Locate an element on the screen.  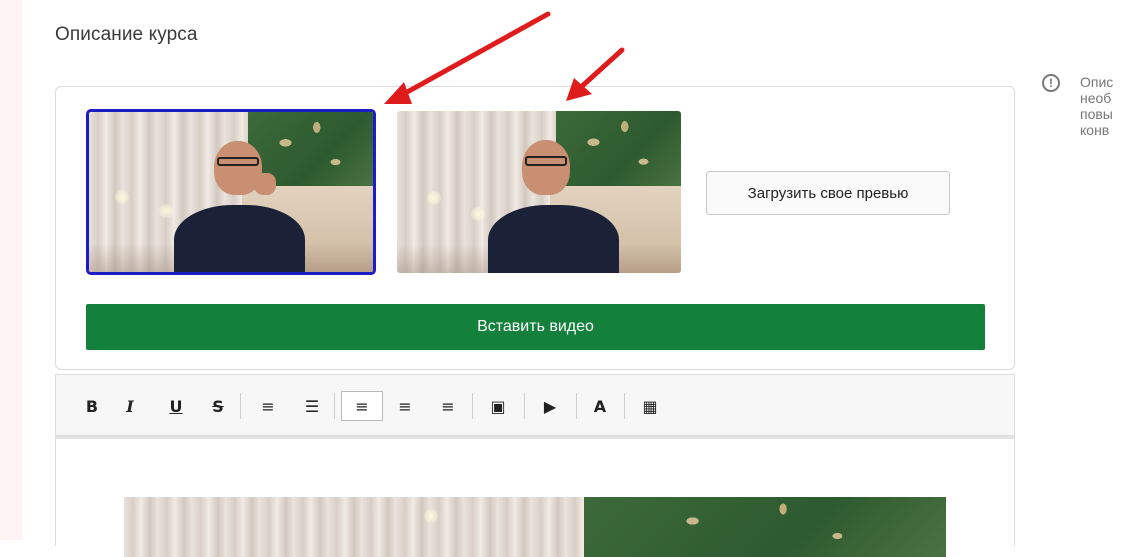
left-edge-strip is located at coordinates (11, 270).